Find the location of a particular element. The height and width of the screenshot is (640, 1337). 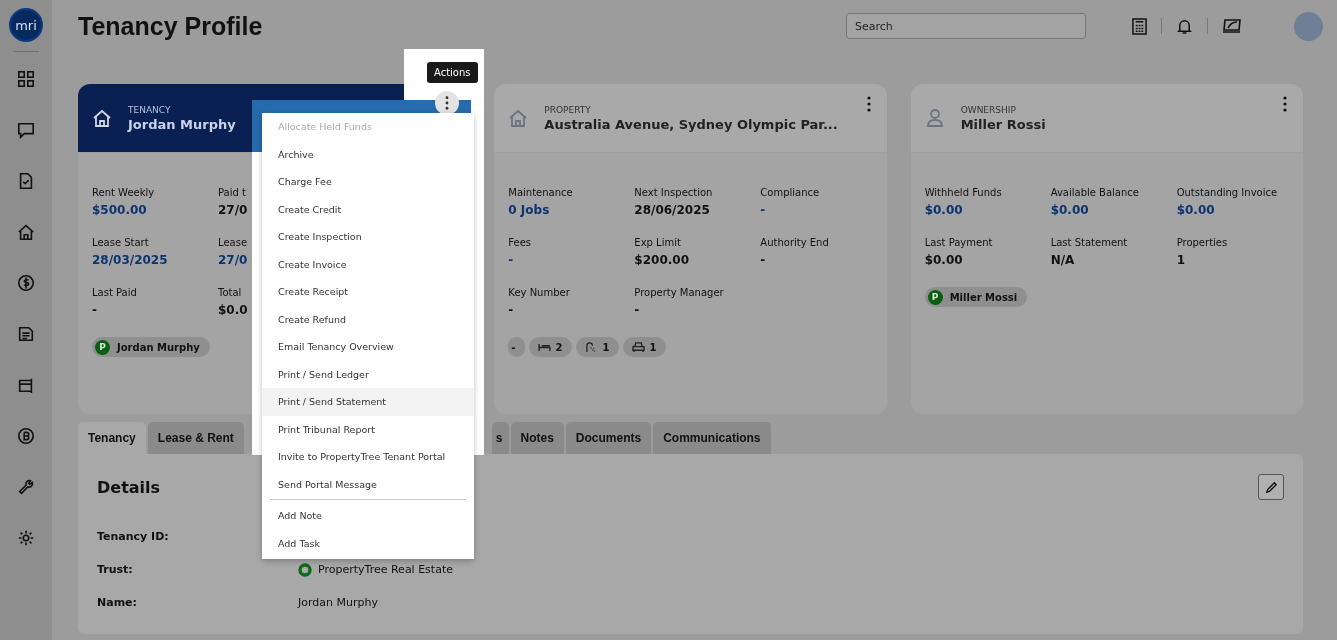

car-icon is located at coordinates (639, 347).